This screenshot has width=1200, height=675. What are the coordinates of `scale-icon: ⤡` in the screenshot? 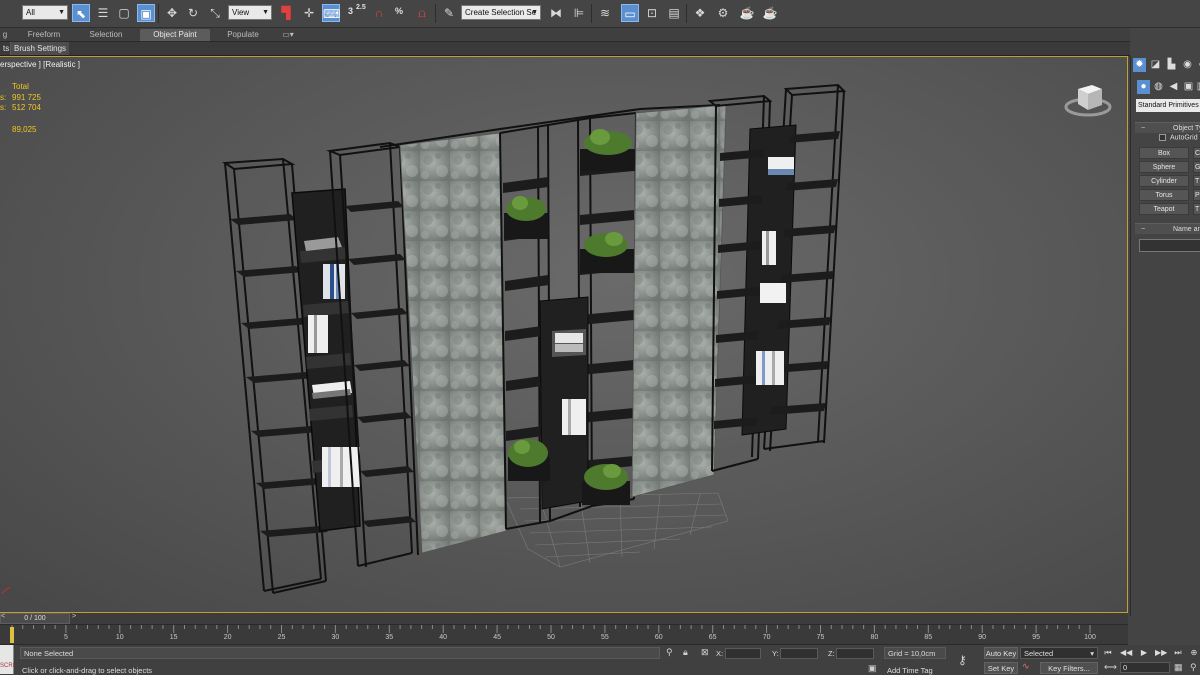 It's located at (215, 13).